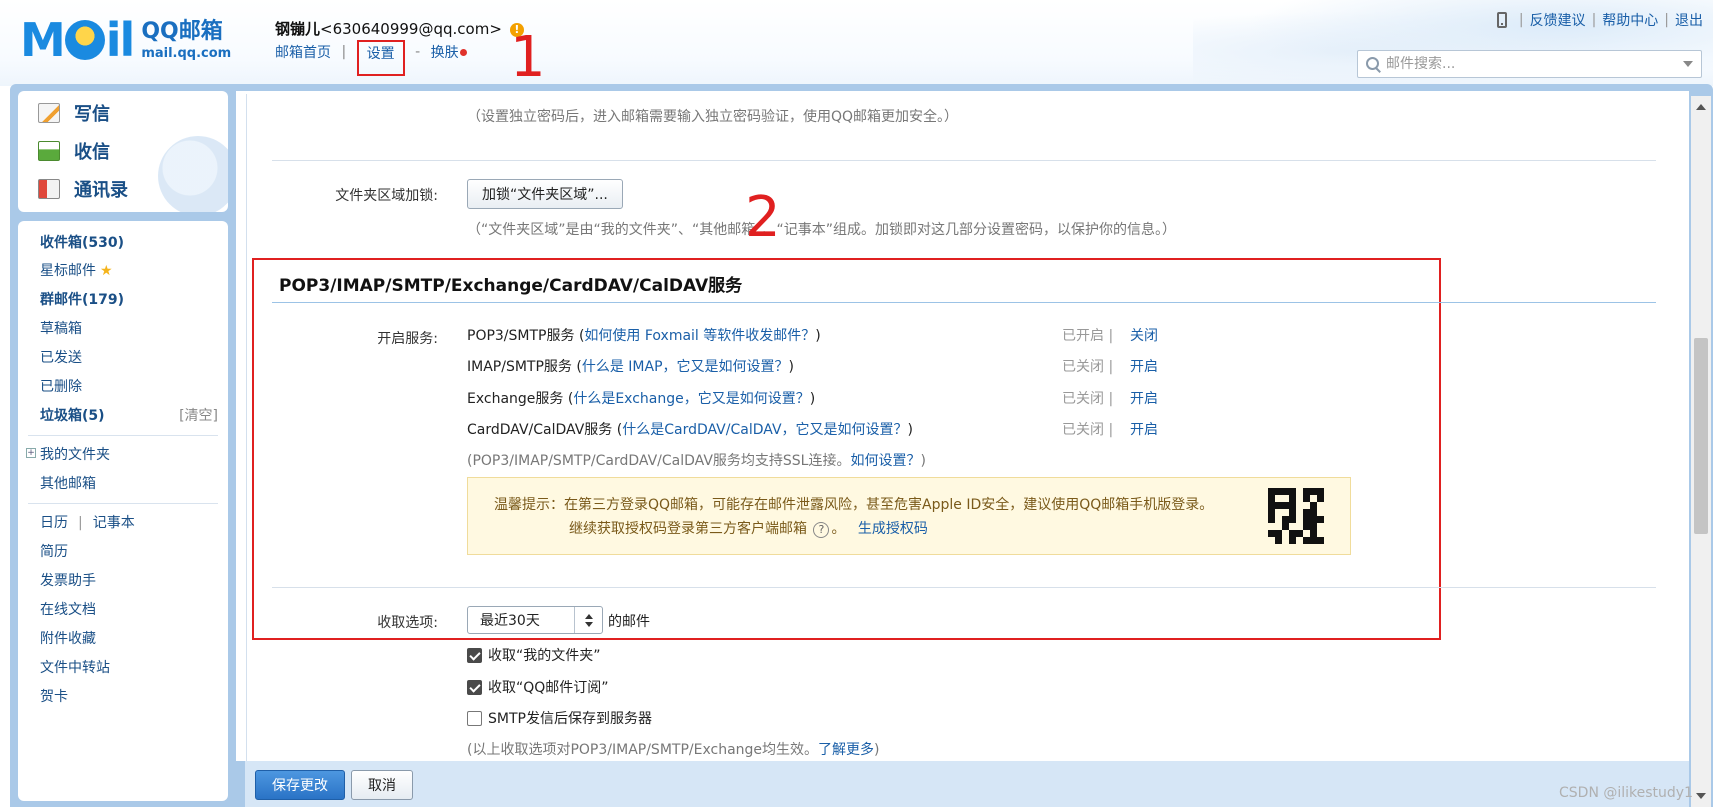 The image size is (1713, 807). Describe the element at coordinates (1144, 398) in the screenshot. I see `exchange-toggle-link: 开启` at that location.